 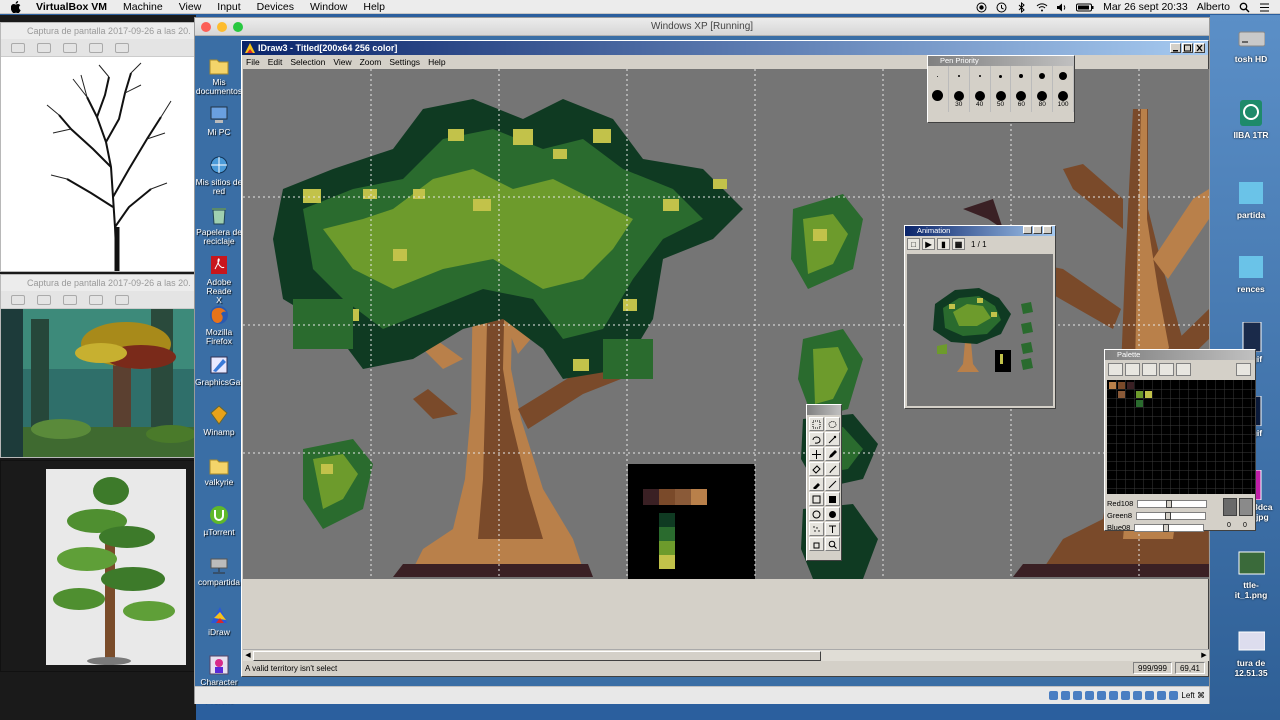 What do you see at coordinates (219, 570) in the screenshot?
I see `xp-icon-compartida: compartida` at bounding box center [219, 570].